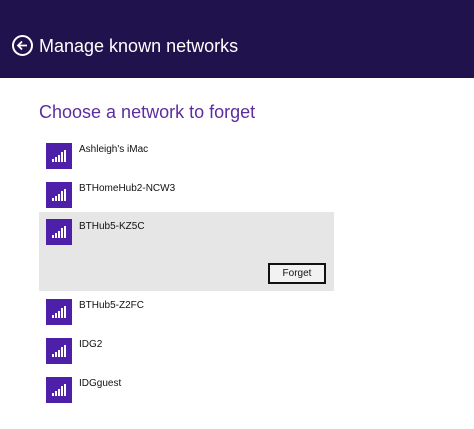 This screenshot has width=474, height=429. Describe the element at coordinates (186, 314) in the screenshot. I see `network-item-bthub5-z2fc: BTHub5-Z2FC` at that location.